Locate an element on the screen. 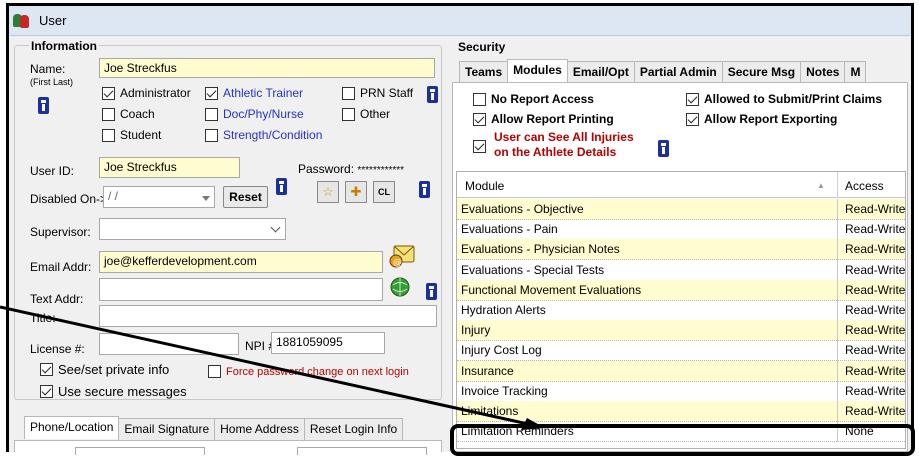 Image resolution: width=919 pixels, height=456 pixels. module-name-cell: Evaluations - Physician Notes is located at coordinates (540, 249).